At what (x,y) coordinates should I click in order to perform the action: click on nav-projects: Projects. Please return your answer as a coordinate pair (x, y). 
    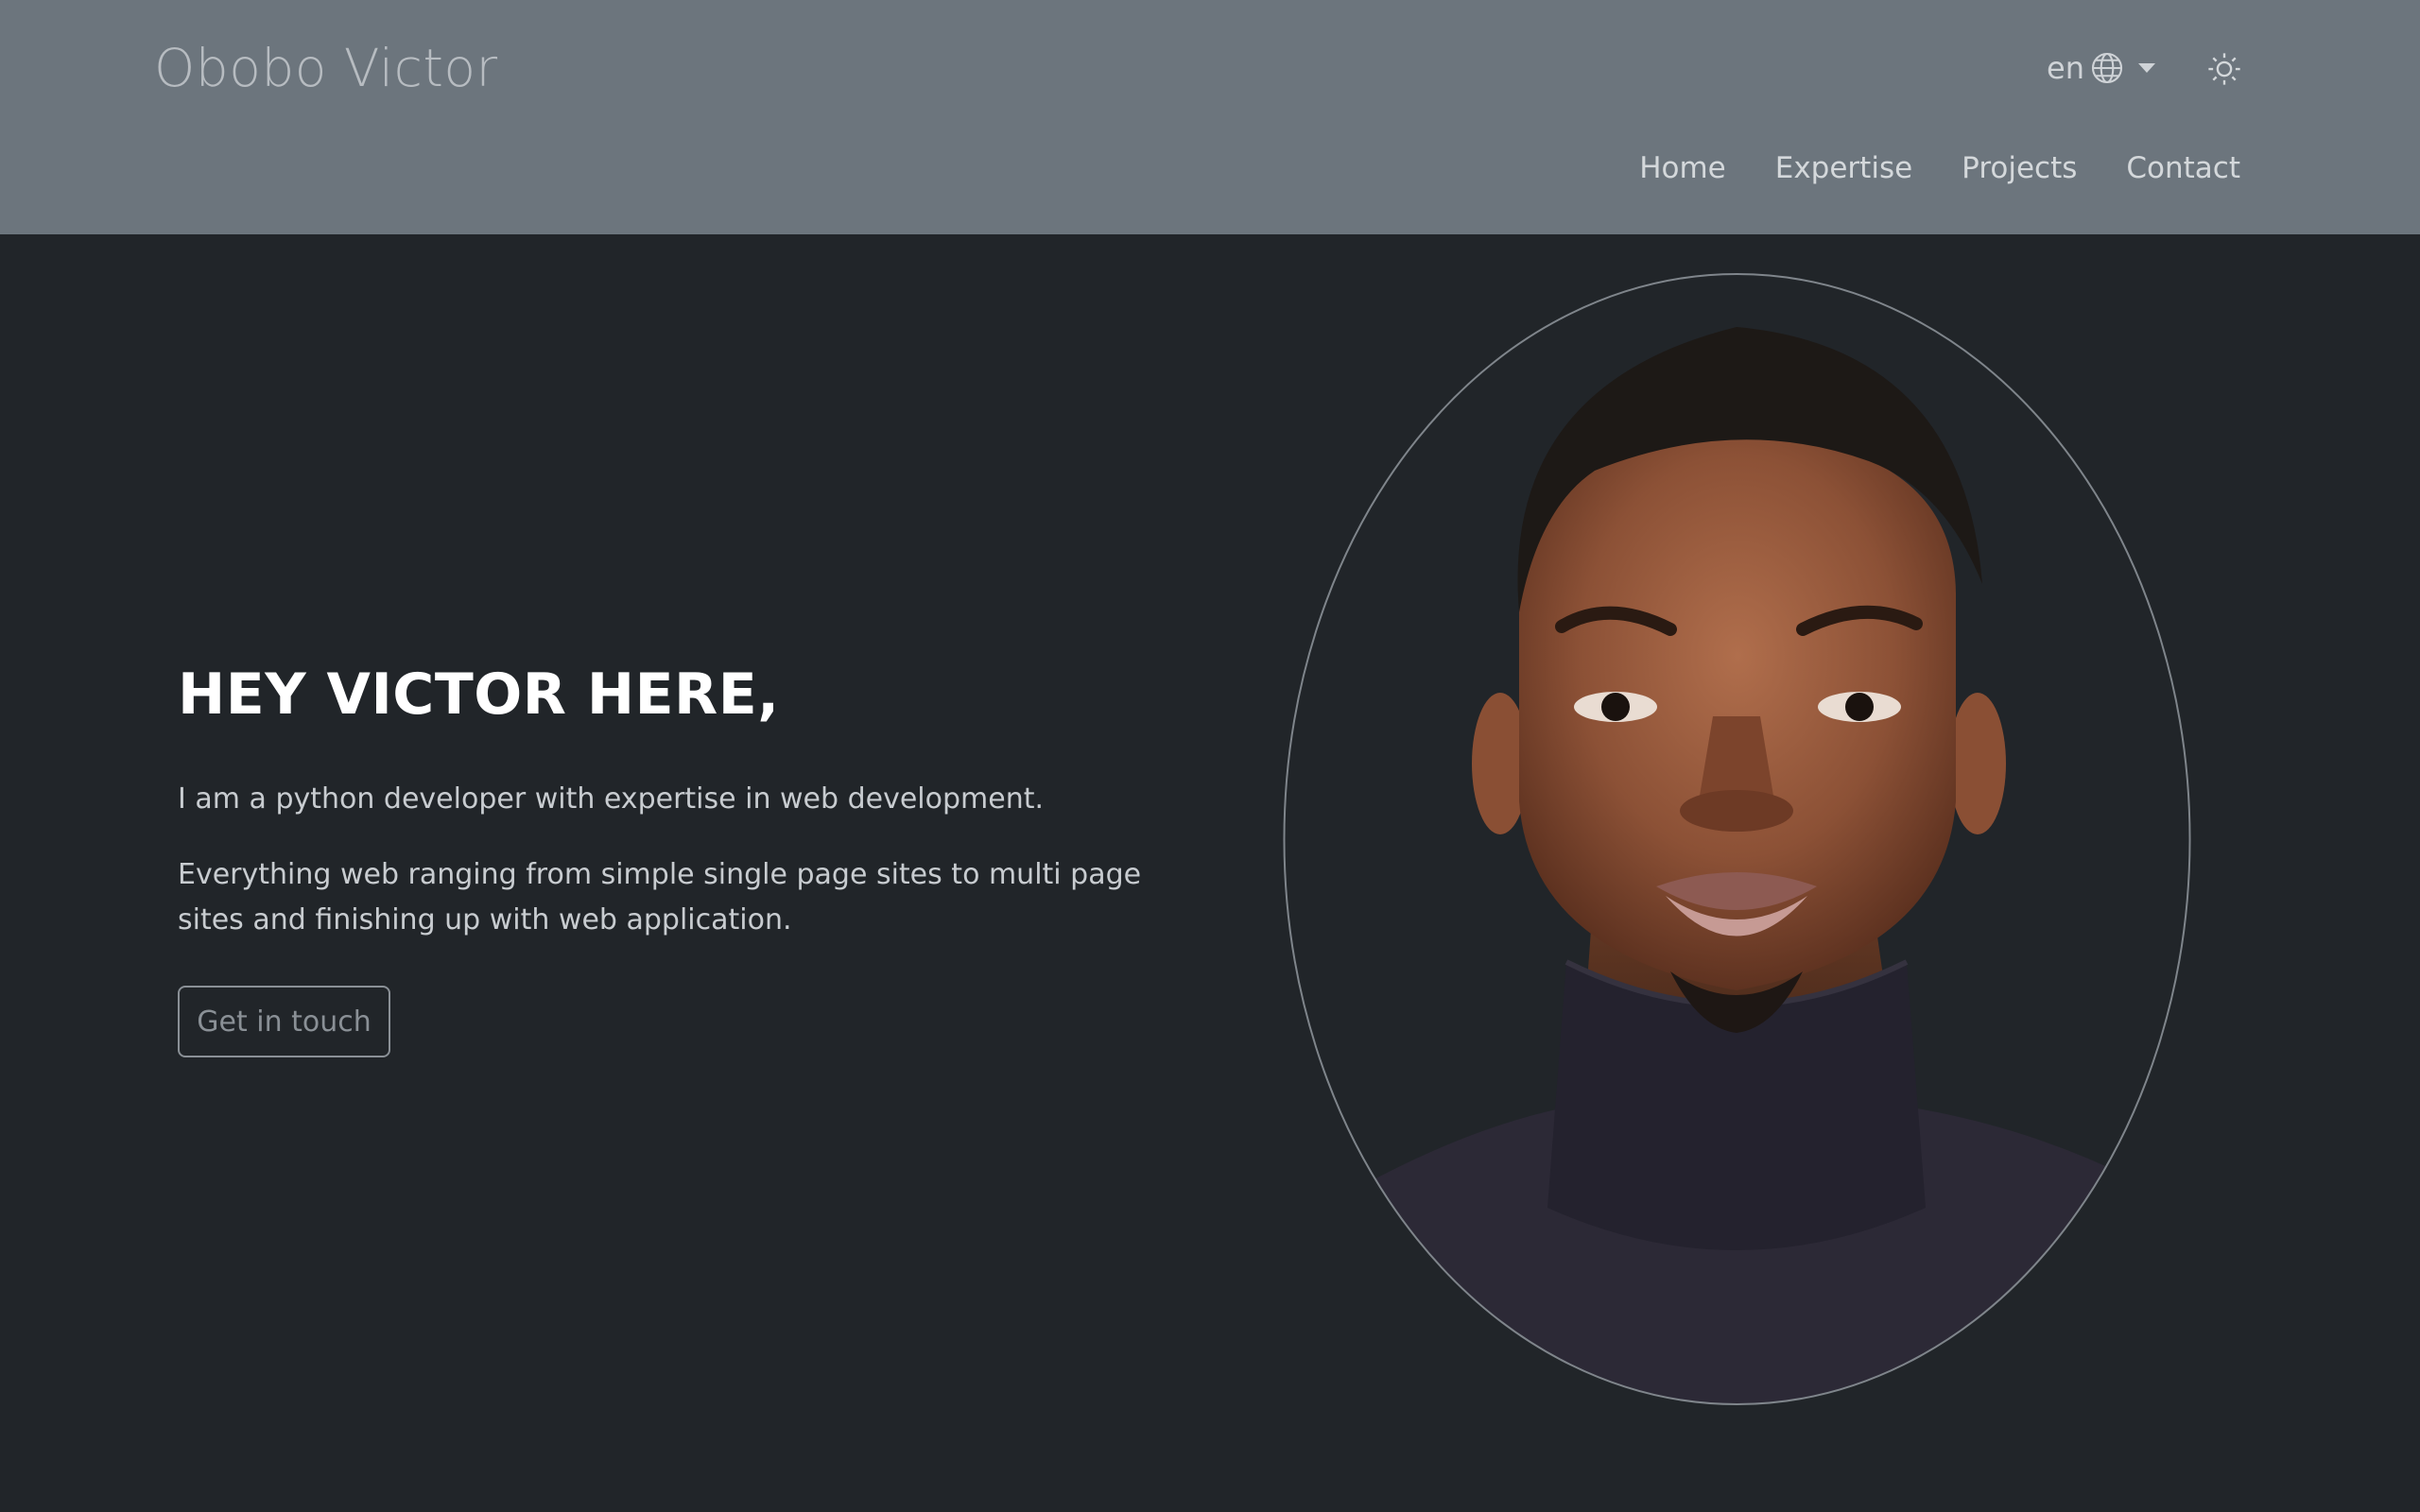
    Looking at the image, I should click on (2019, 168).